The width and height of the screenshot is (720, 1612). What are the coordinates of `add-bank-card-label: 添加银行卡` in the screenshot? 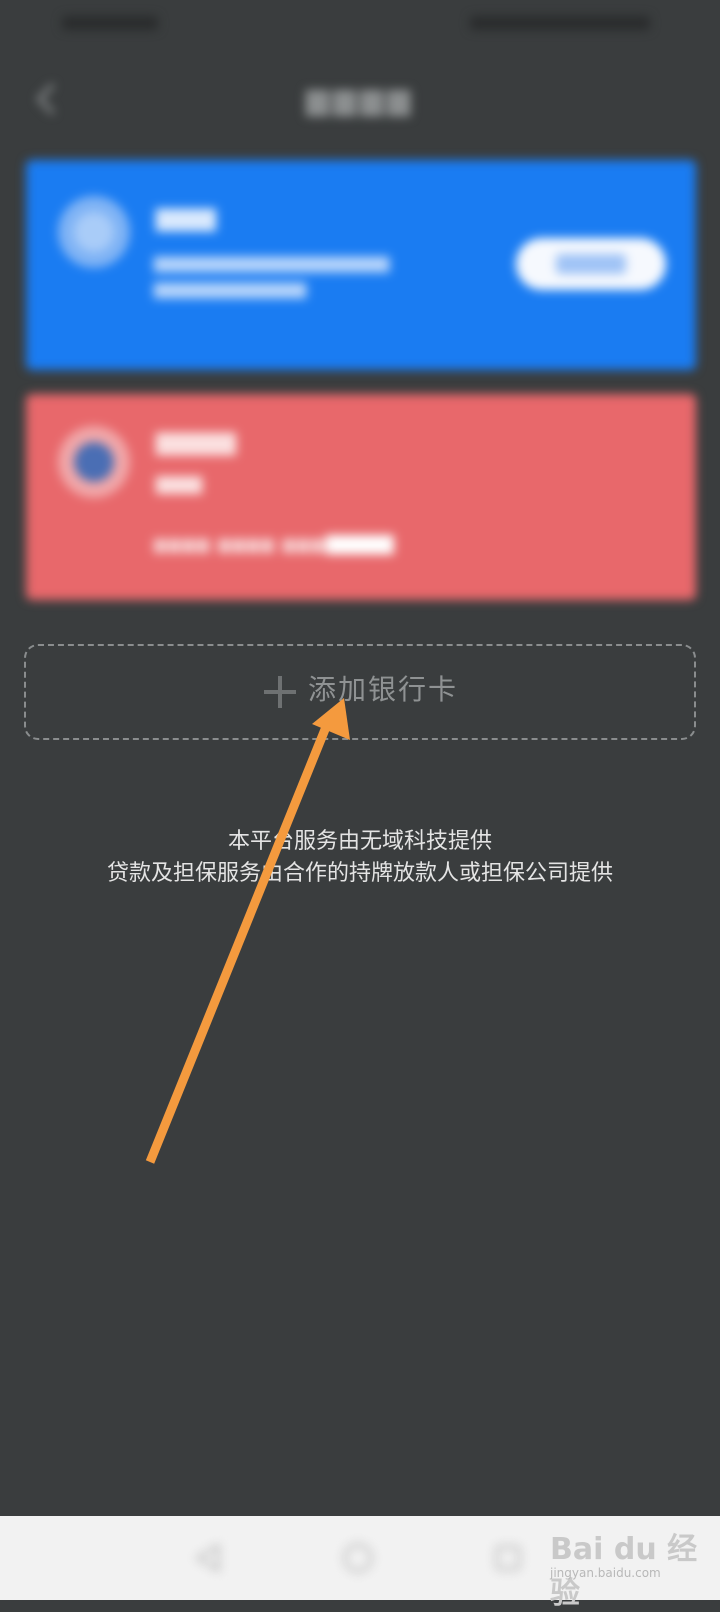 It's located at (383, 689).